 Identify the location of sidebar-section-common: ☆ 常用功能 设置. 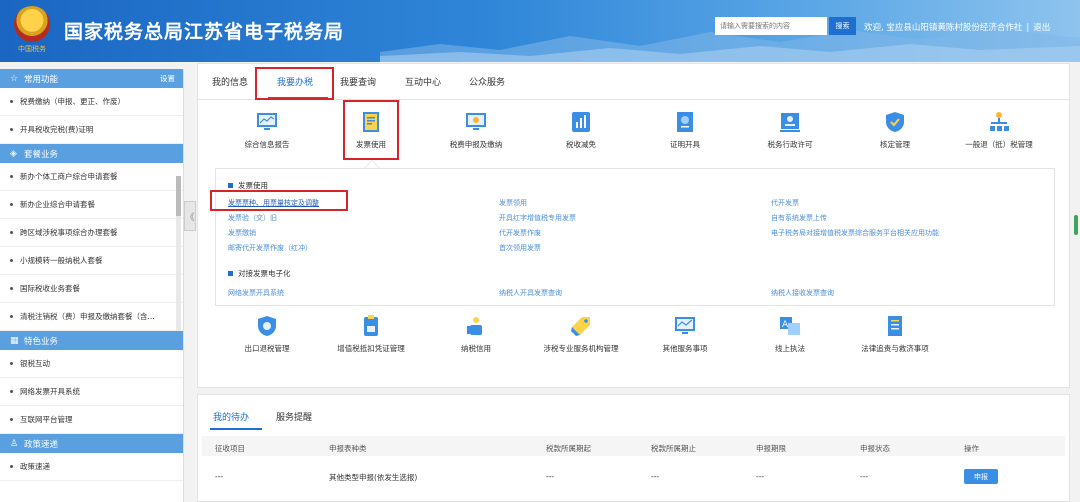
(91, 78).